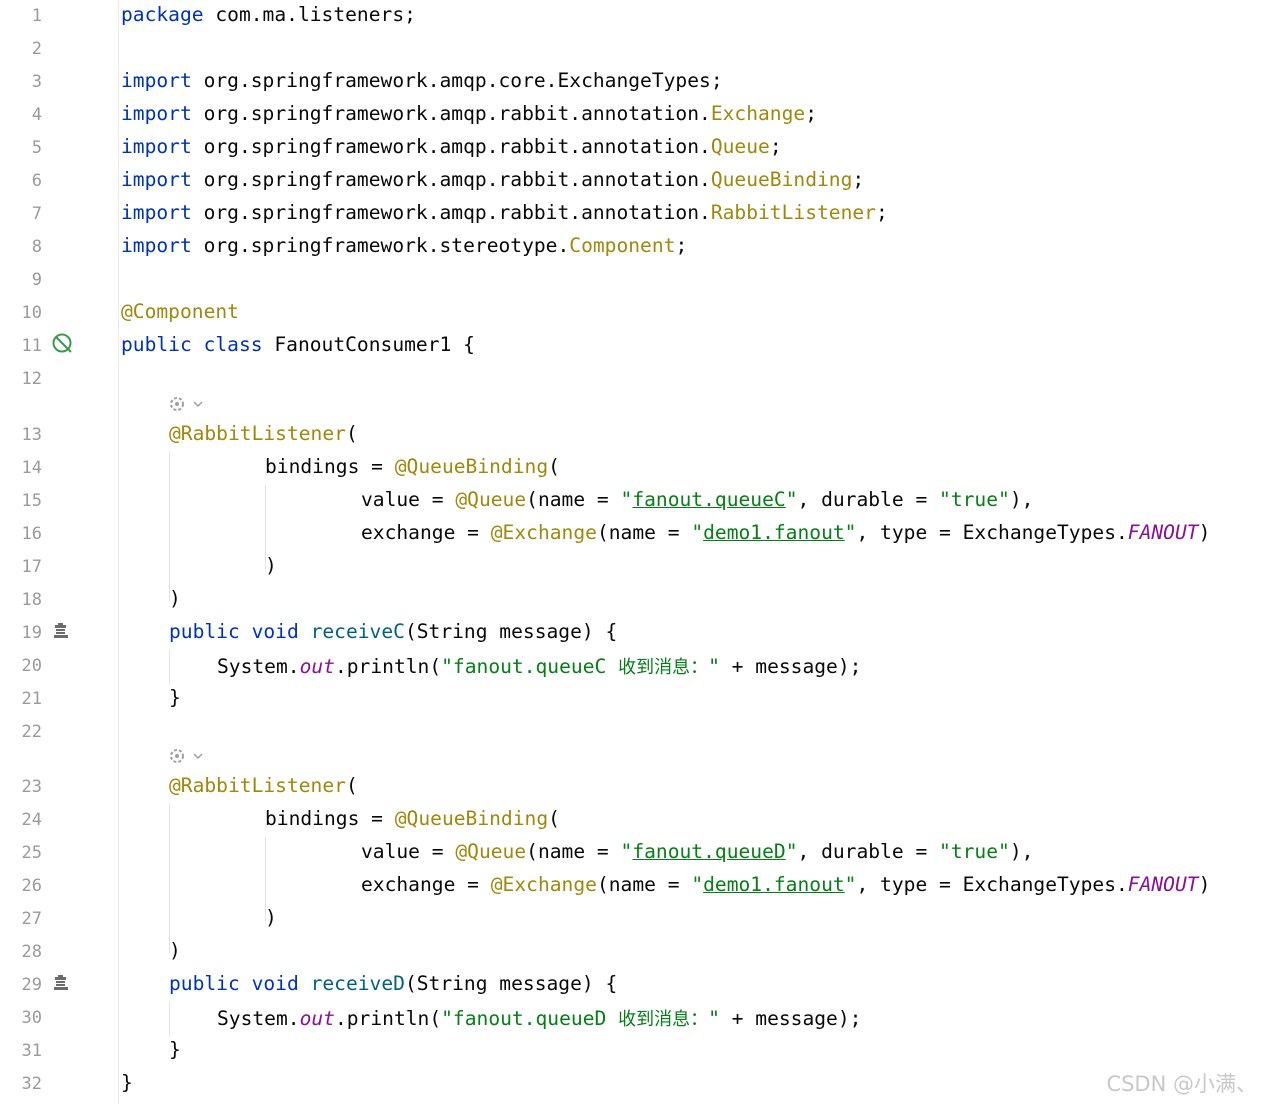 The image size is (1269, 1104). Describe the element at coordinates (31, 633) in the screenshot. I see `line-number: 19` at that location.